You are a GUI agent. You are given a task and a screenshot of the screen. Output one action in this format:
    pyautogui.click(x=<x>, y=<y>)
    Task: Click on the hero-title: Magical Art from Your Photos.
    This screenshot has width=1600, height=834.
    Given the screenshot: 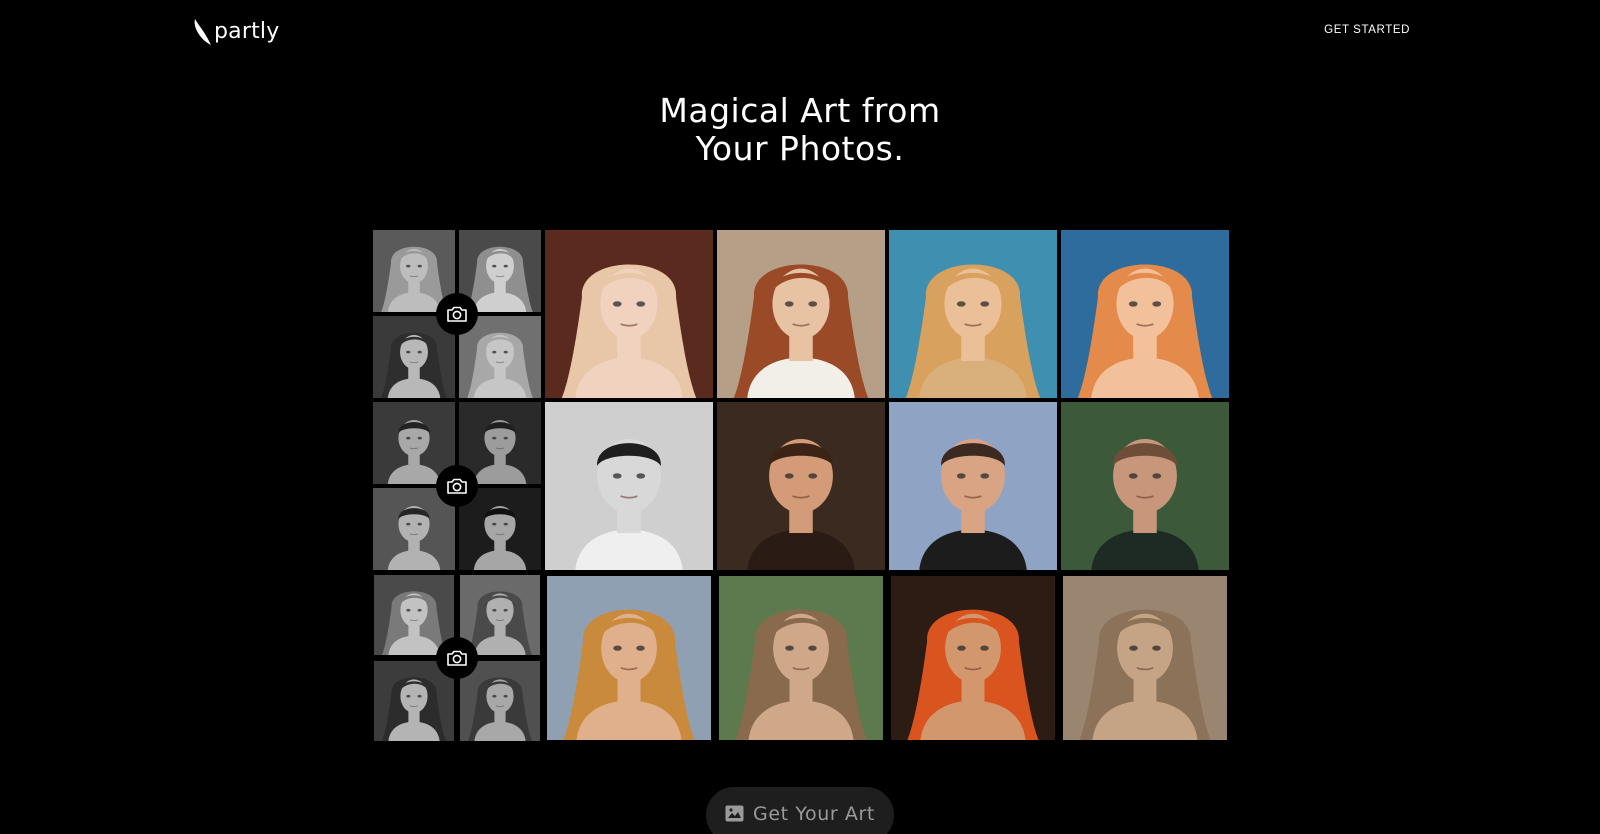 What is the action you would take?
    pyautogui.click(x=800, y=130)
    